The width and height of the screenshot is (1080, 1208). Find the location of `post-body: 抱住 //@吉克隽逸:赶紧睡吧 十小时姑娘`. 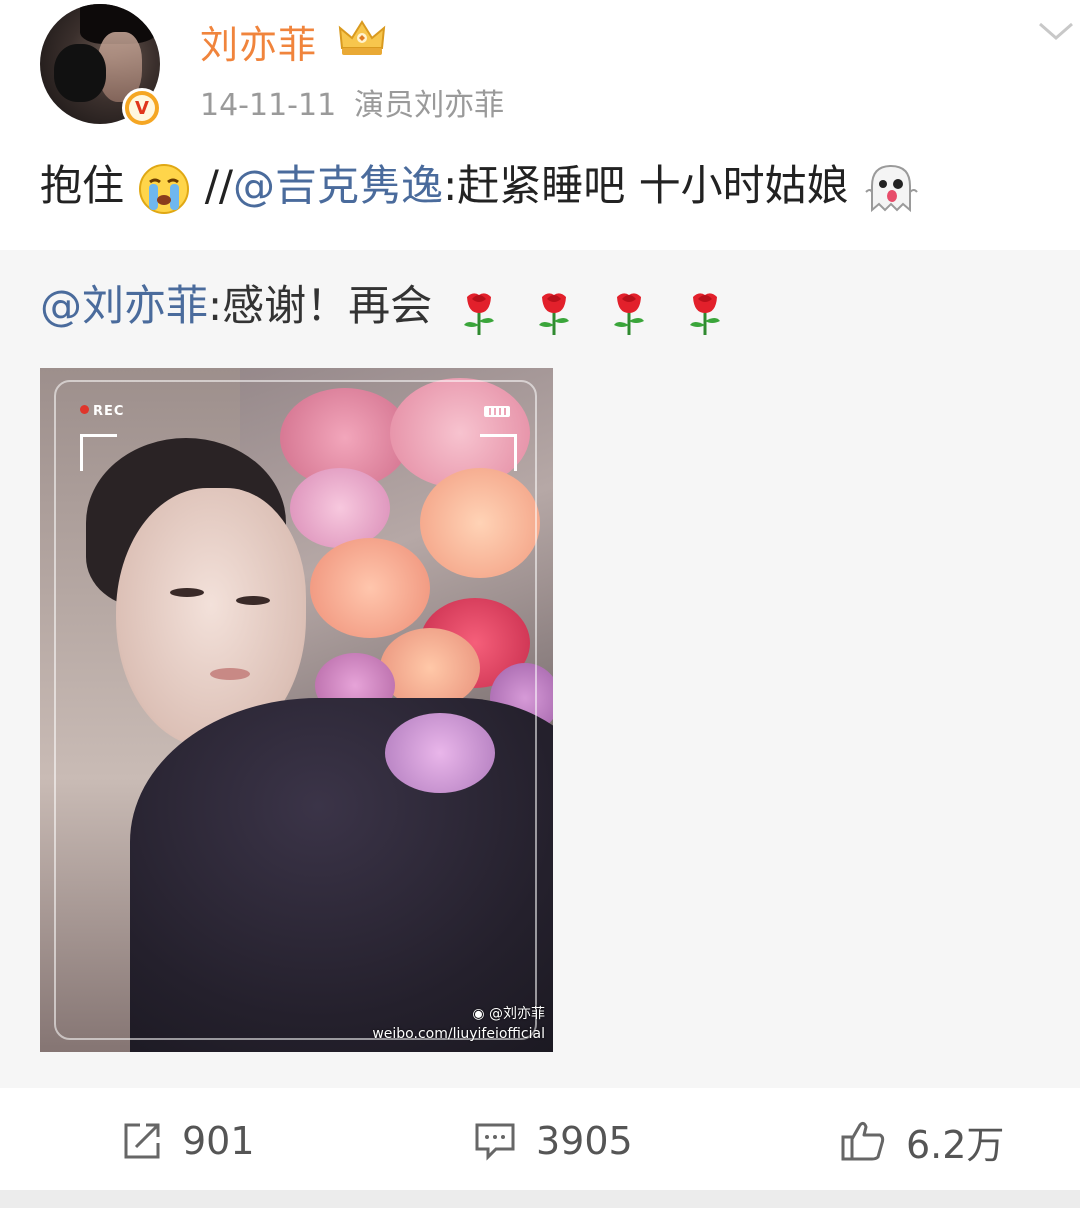

post-body: 抱住 //@吉克隽逸:赶紧睡吧 十小时姑娘 is located at coordinates (540, 186).